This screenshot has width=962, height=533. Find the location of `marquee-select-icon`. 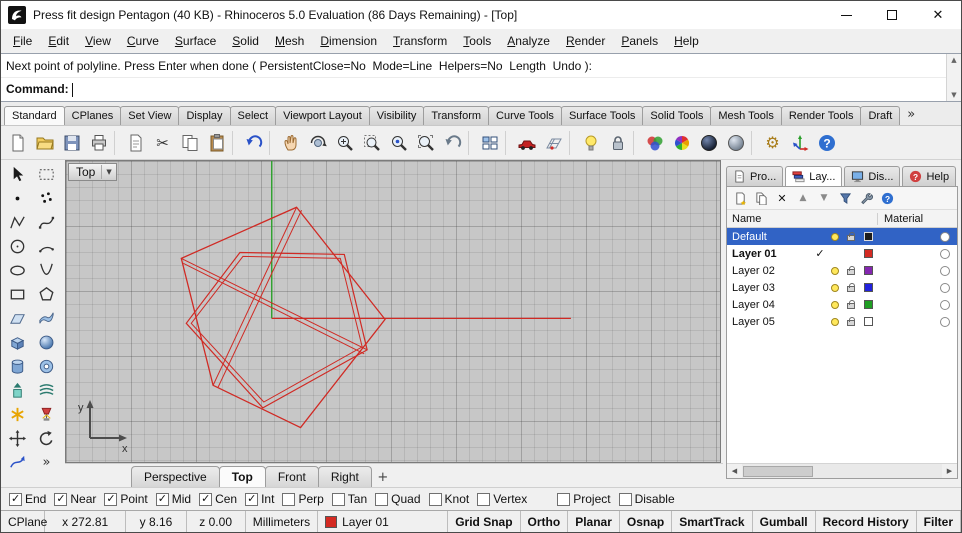

marquee-select-icon is located at coordinates (46, 174).